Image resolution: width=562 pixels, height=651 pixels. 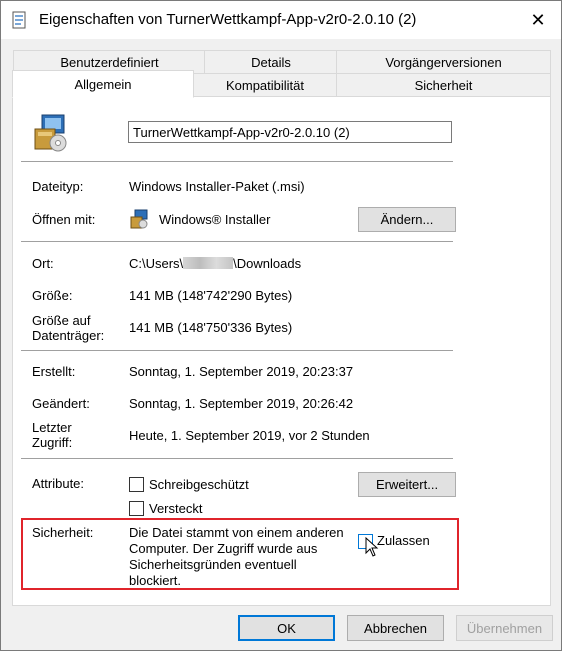 What do you see at coordinates (443, 84) in the screenshot?
I see `tab-sicherheit: Sicherheit` at bounding box center [443, 84].